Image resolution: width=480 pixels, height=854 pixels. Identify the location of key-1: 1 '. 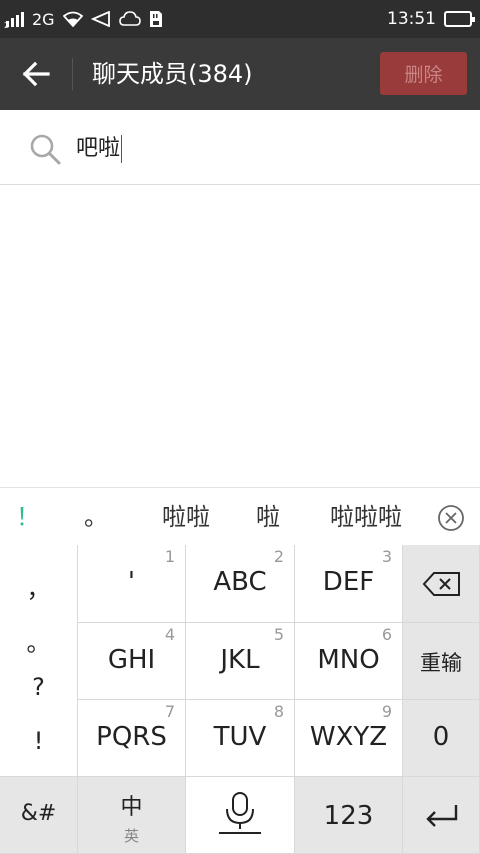
(132, 584).